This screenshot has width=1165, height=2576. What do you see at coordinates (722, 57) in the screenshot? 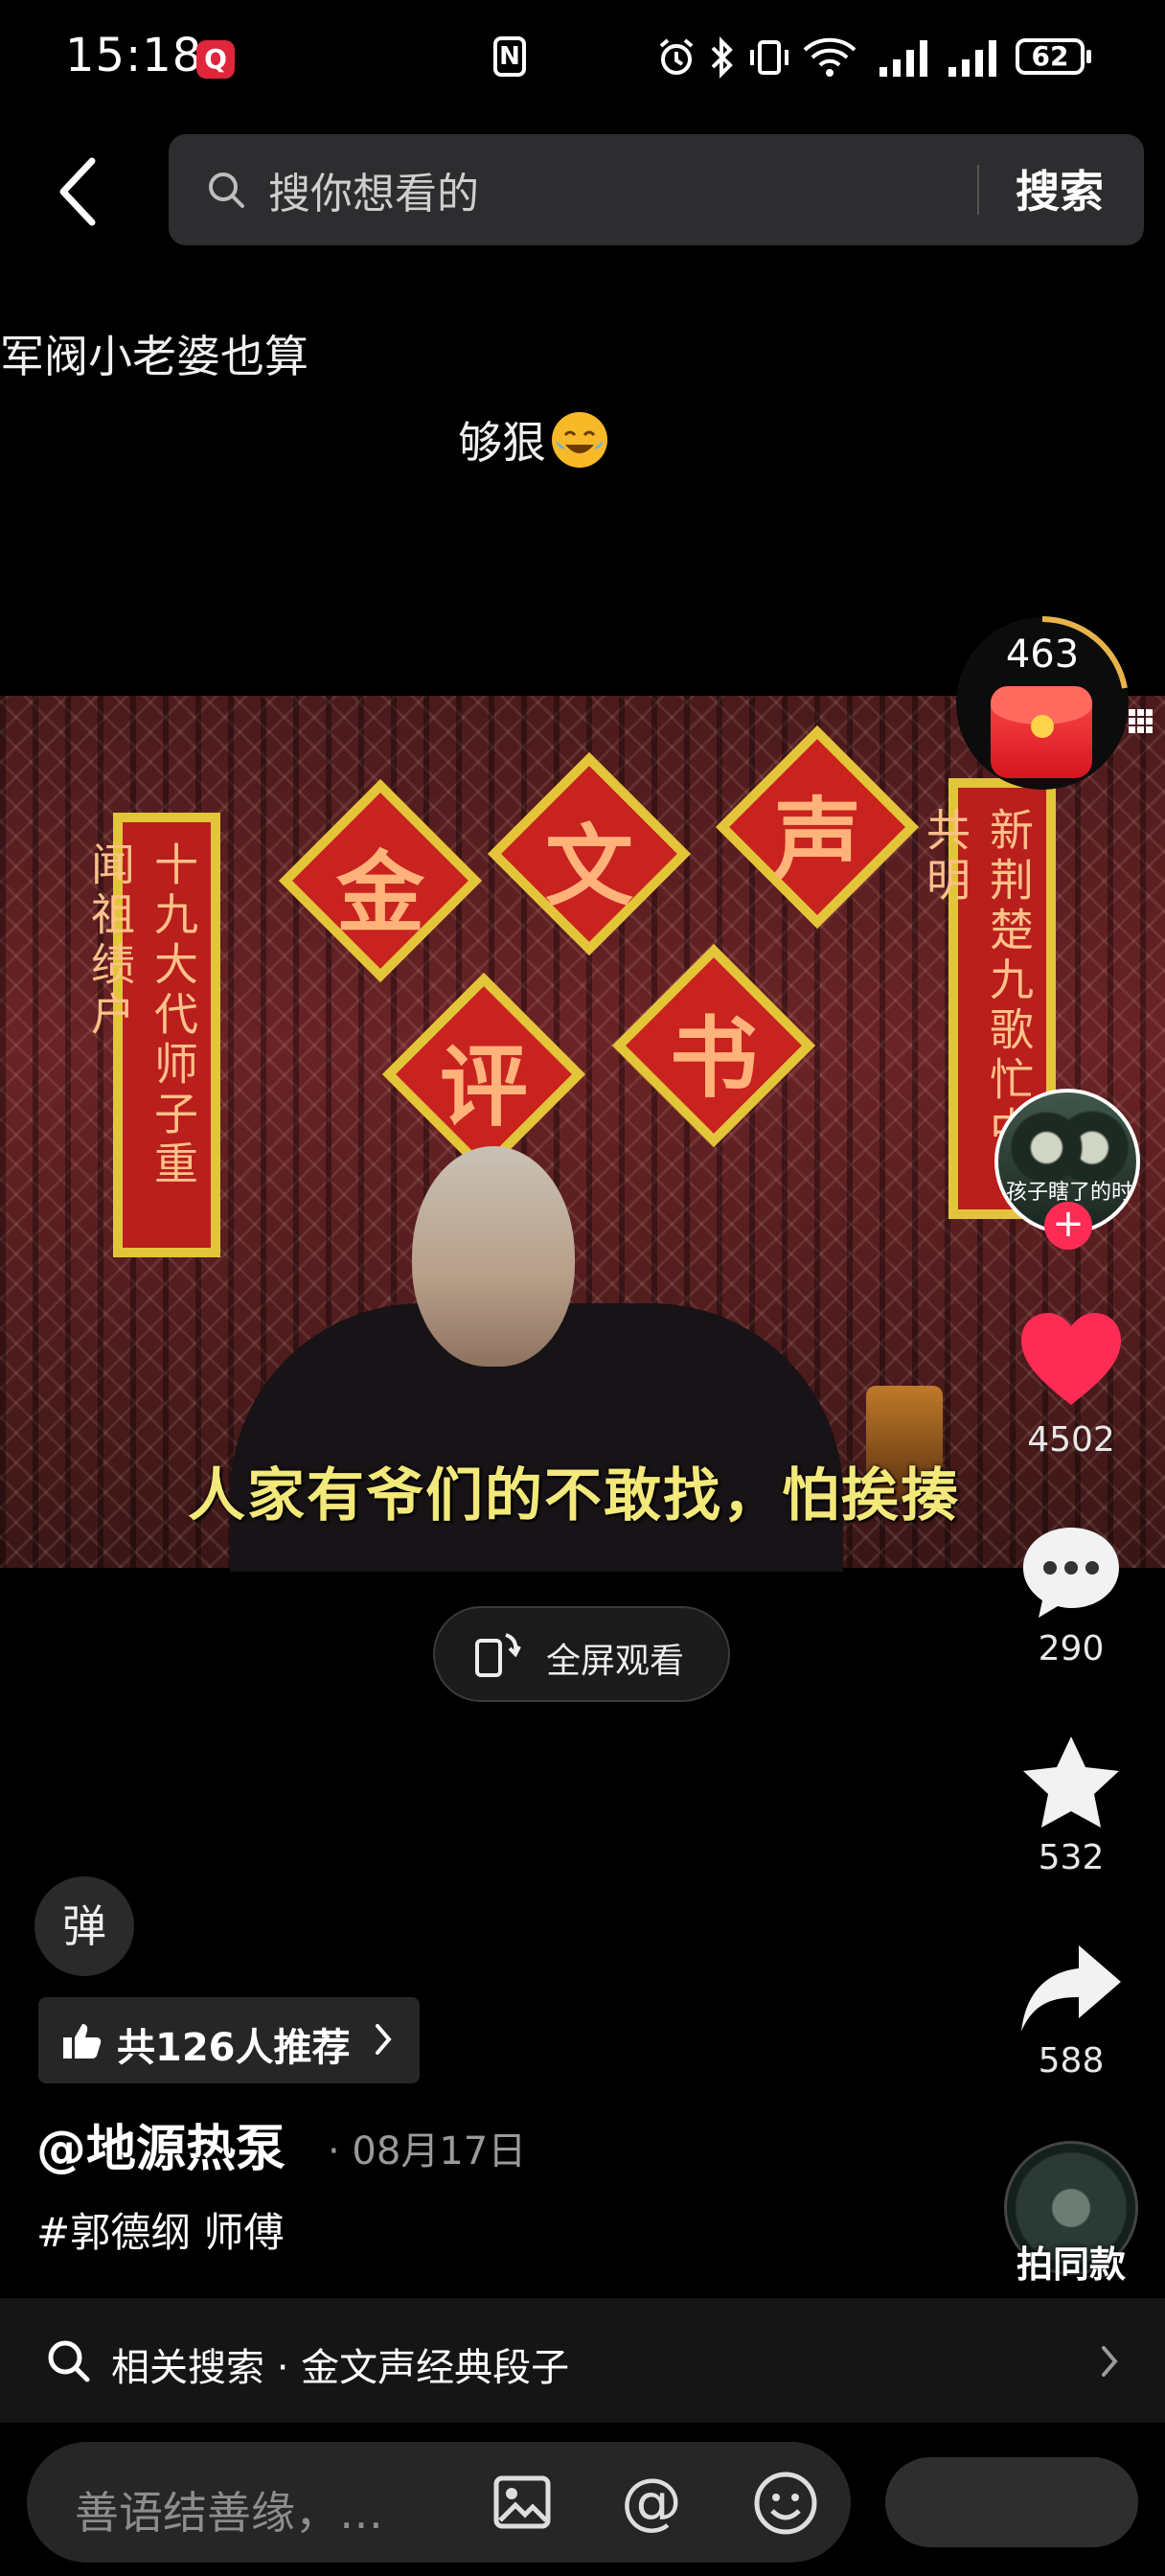
I see `bluetooth-icon` at bounding box center [722, 57].